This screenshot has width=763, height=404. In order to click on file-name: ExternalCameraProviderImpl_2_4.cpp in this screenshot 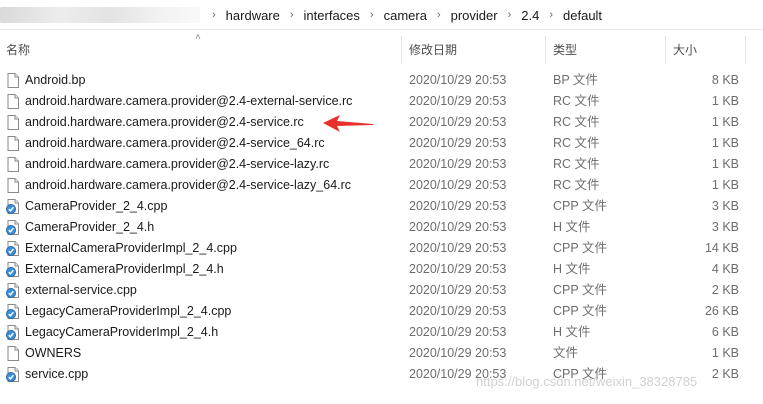, I will do `click(131, 248)`.